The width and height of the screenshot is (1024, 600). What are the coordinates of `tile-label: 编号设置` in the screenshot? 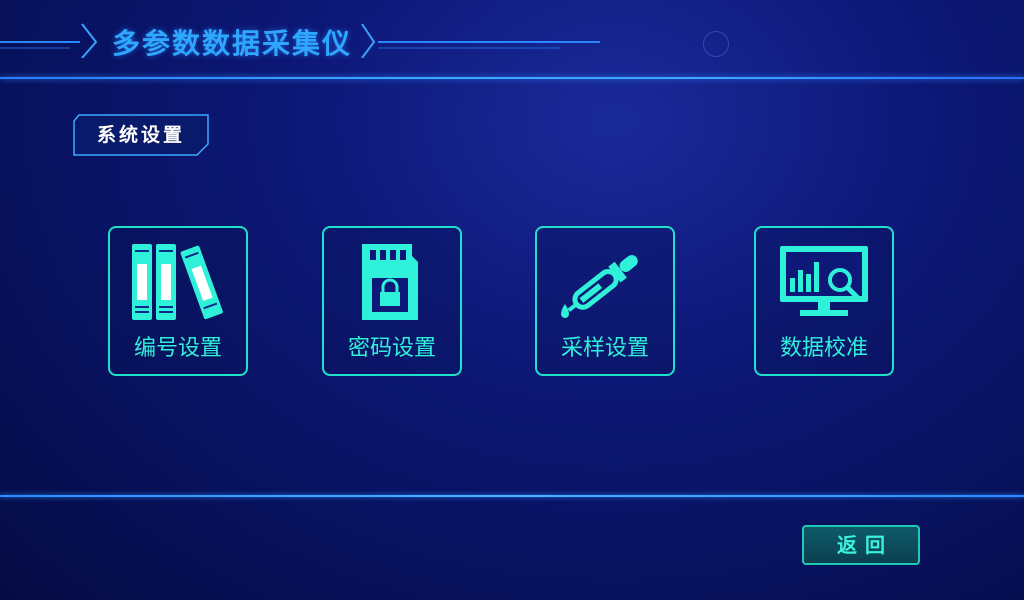 It's located at (177, 348).